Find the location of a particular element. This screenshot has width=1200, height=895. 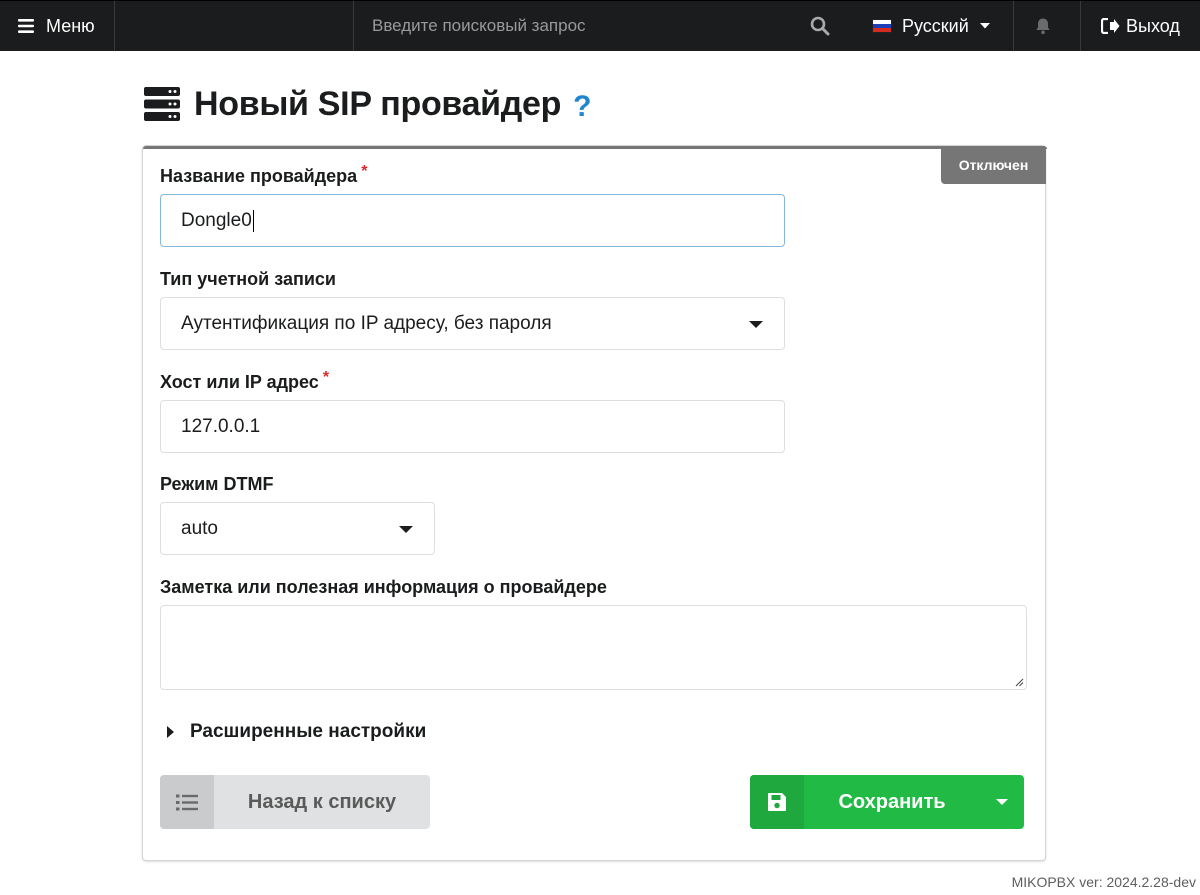

logout-label: Выход is located at coordinates (1153, 25).